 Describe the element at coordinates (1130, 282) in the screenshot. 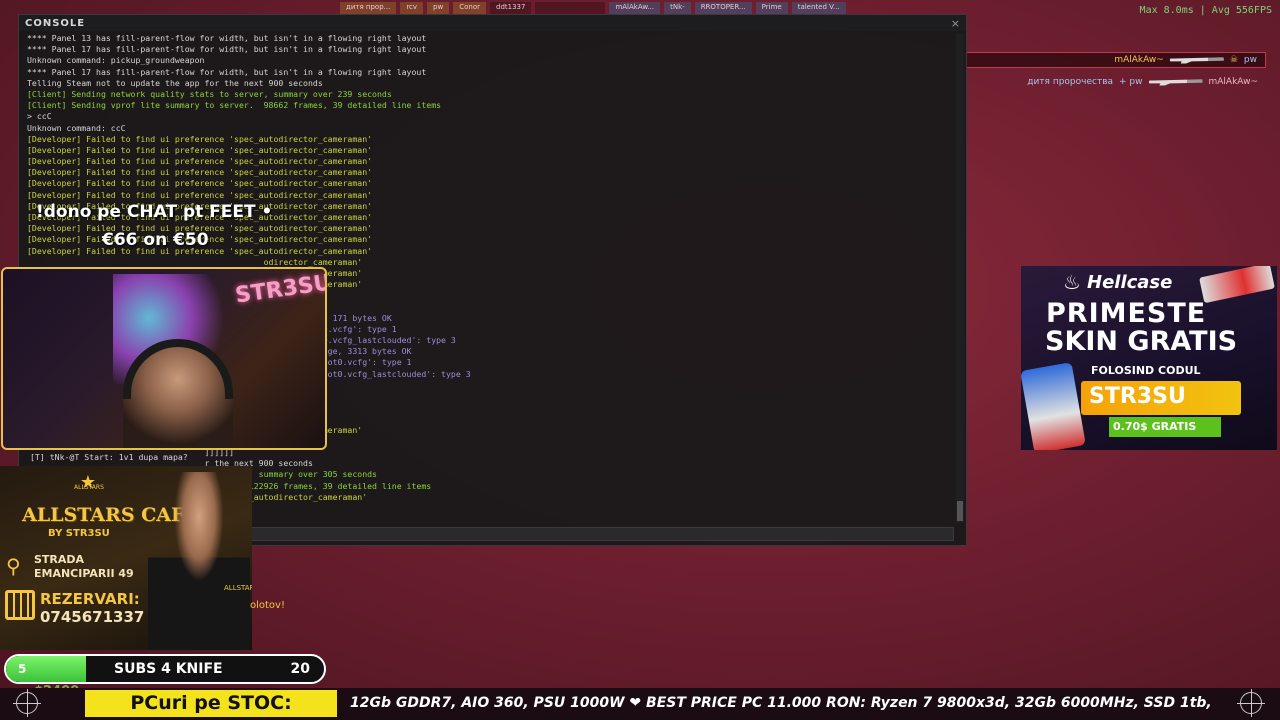

I see `hellcase-brand: Hellcase` at that location.